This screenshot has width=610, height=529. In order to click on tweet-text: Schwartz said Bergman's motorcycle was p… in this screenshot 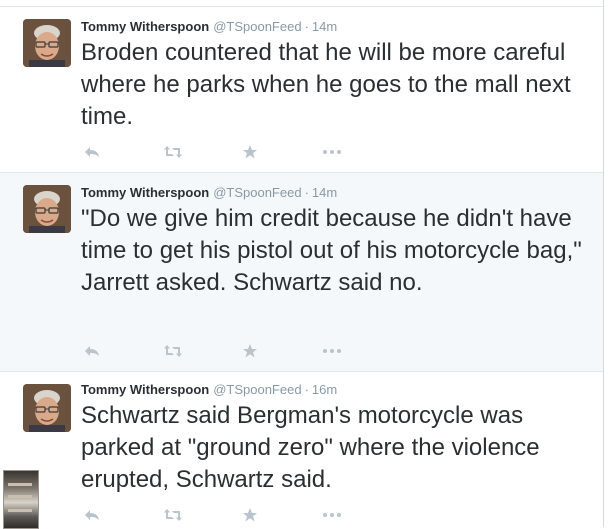, I will do `click(310, 447)`.